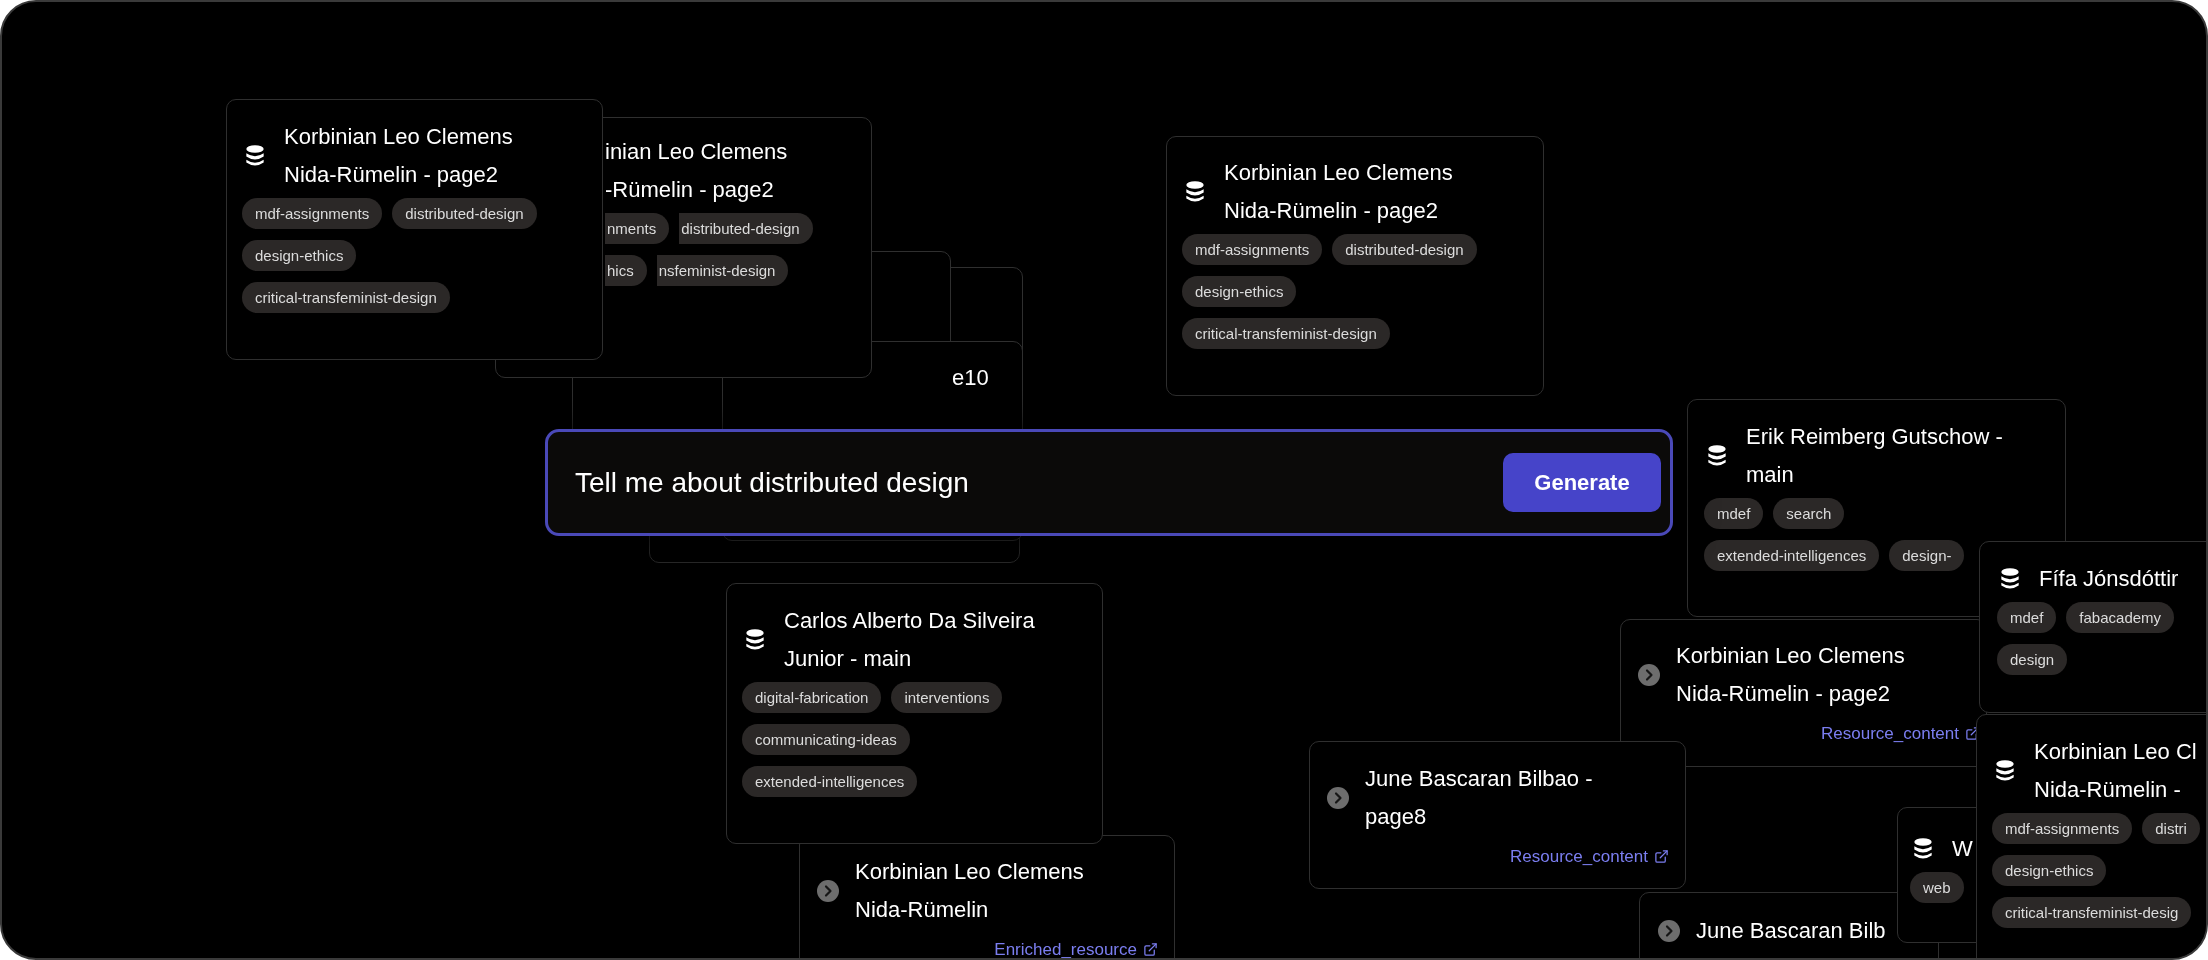 This screenshot has height=960, width=2208. Describe the element at coordinates (722, 270) in the screenshot. I see `tag-chip: nsfeminist-design` at that location.